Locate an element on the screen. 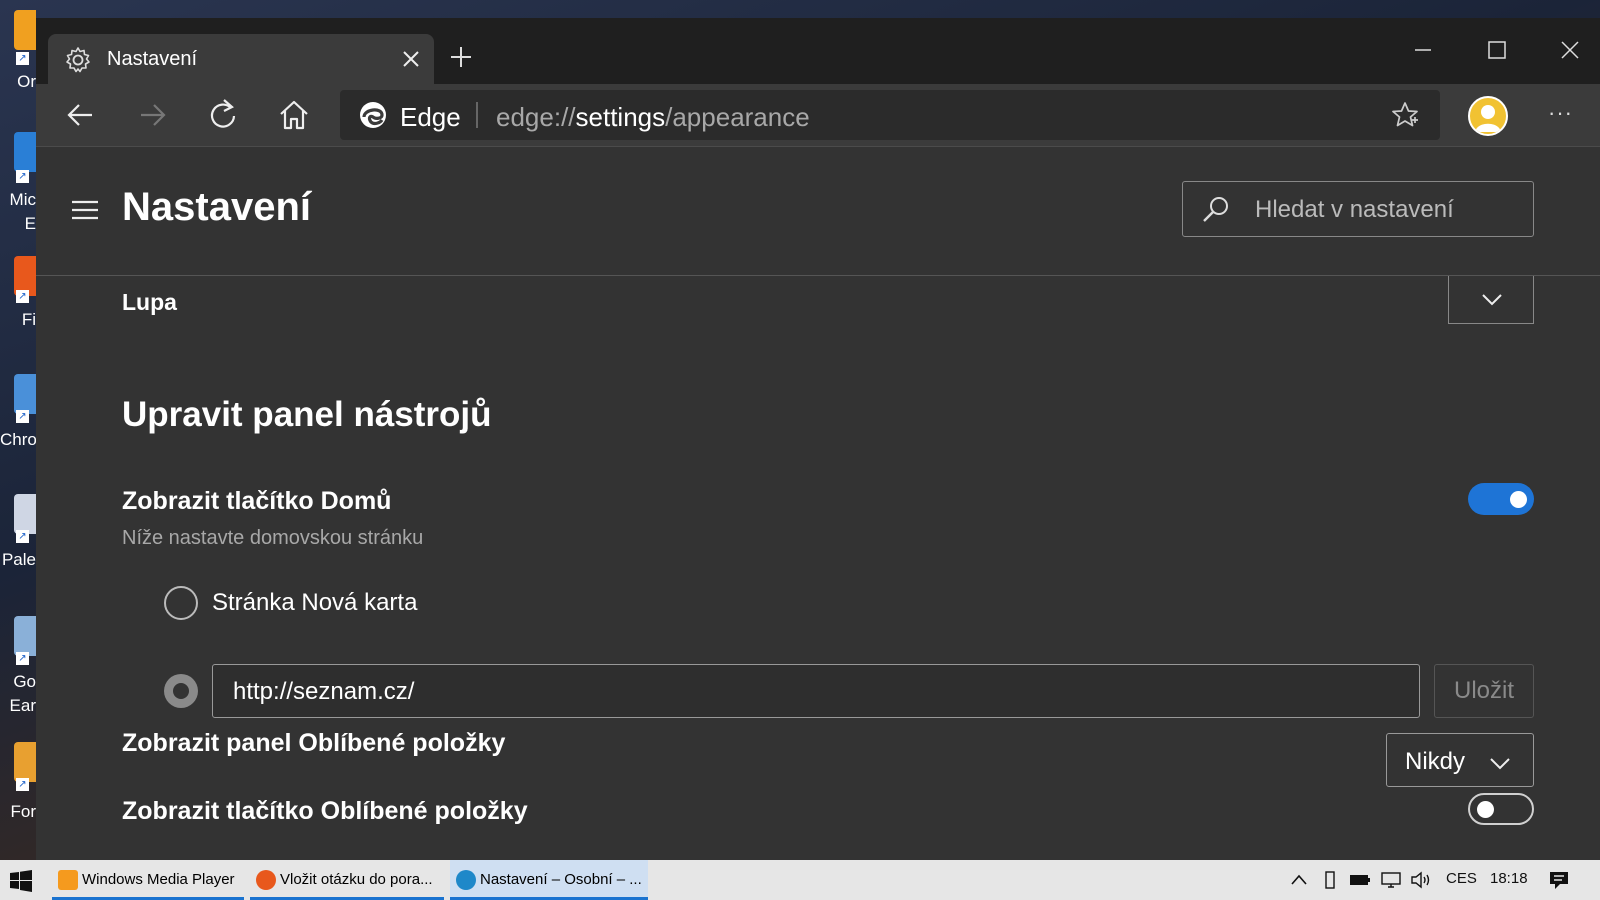 This screenshot has height=900, width=1600. taskbar-item-media-player: Windows Media Player is located at coordinates (148, 880).